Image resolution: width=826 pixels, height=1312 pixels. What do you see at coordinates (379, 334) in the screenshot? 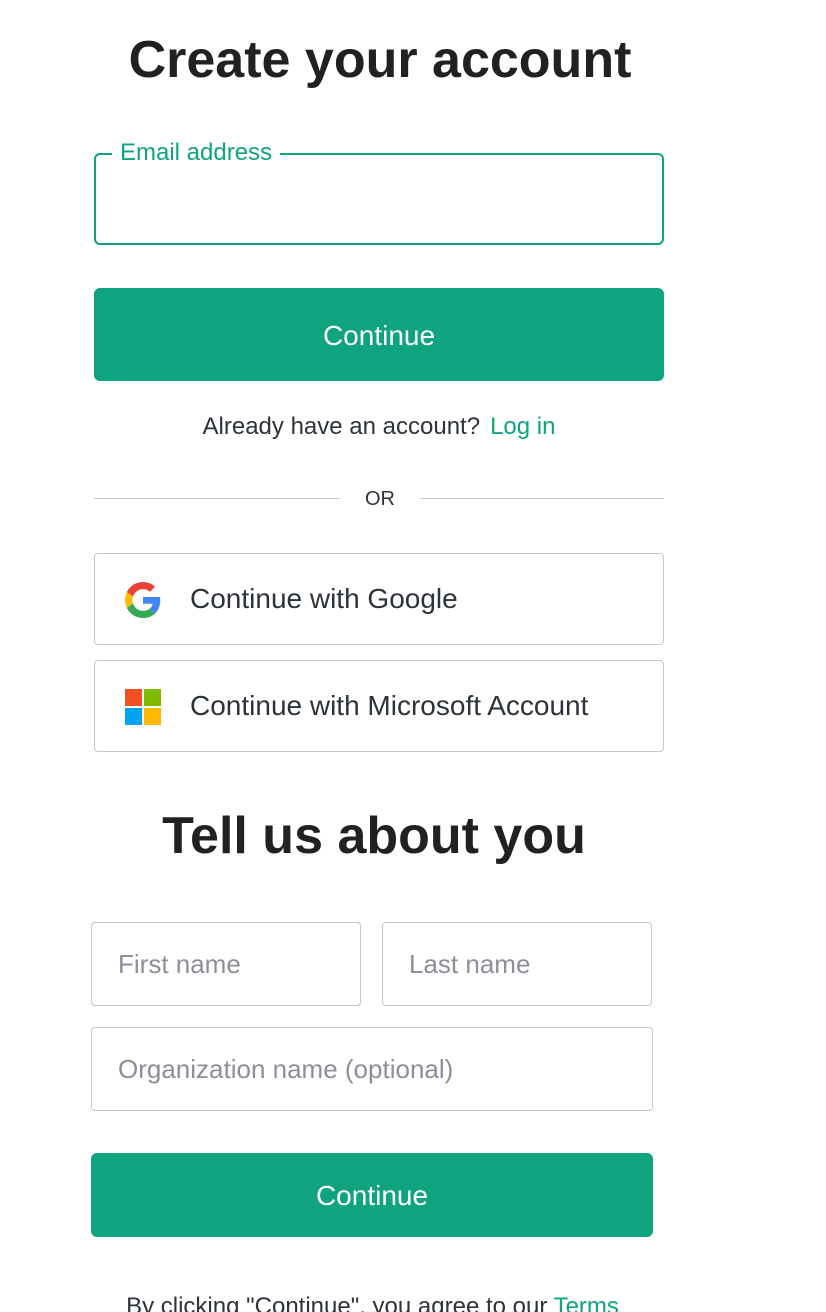
I see `continue-button: Continue` at bounding box center [379, 334].